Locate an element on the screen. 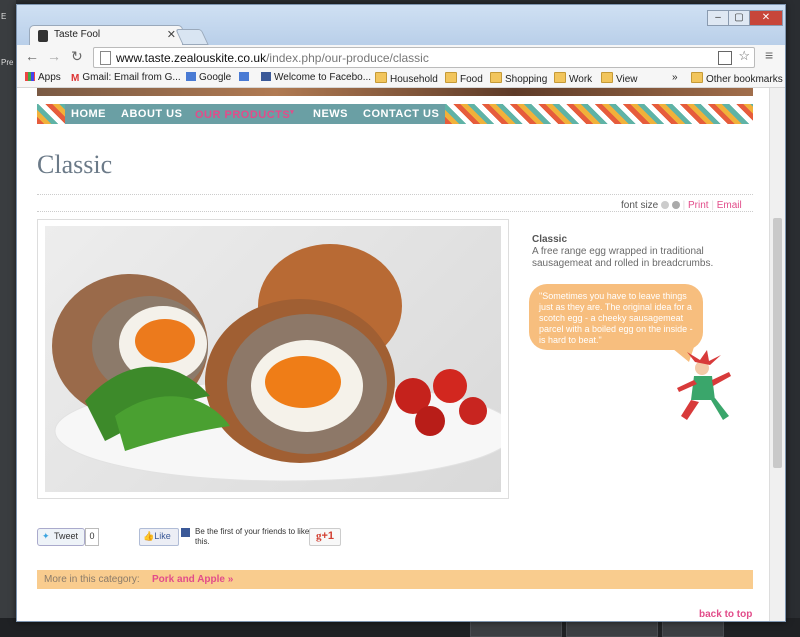 The height and width of the screenshot is (637, 800). print-link: Print is located at coordinates (698, 205).